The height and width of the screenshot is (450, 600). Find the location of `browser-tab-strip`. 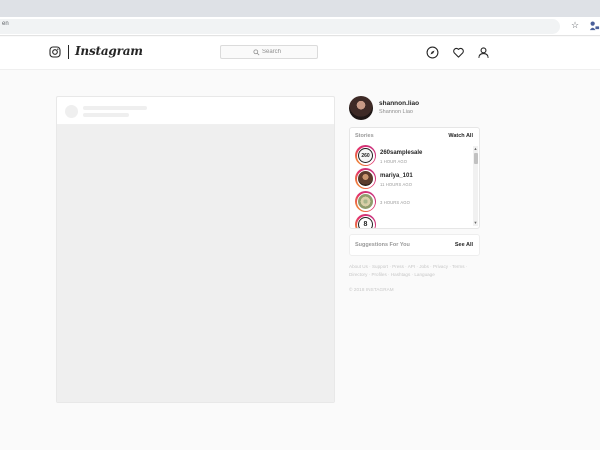

browser-tab-strip is located at coordinates (300, 8).